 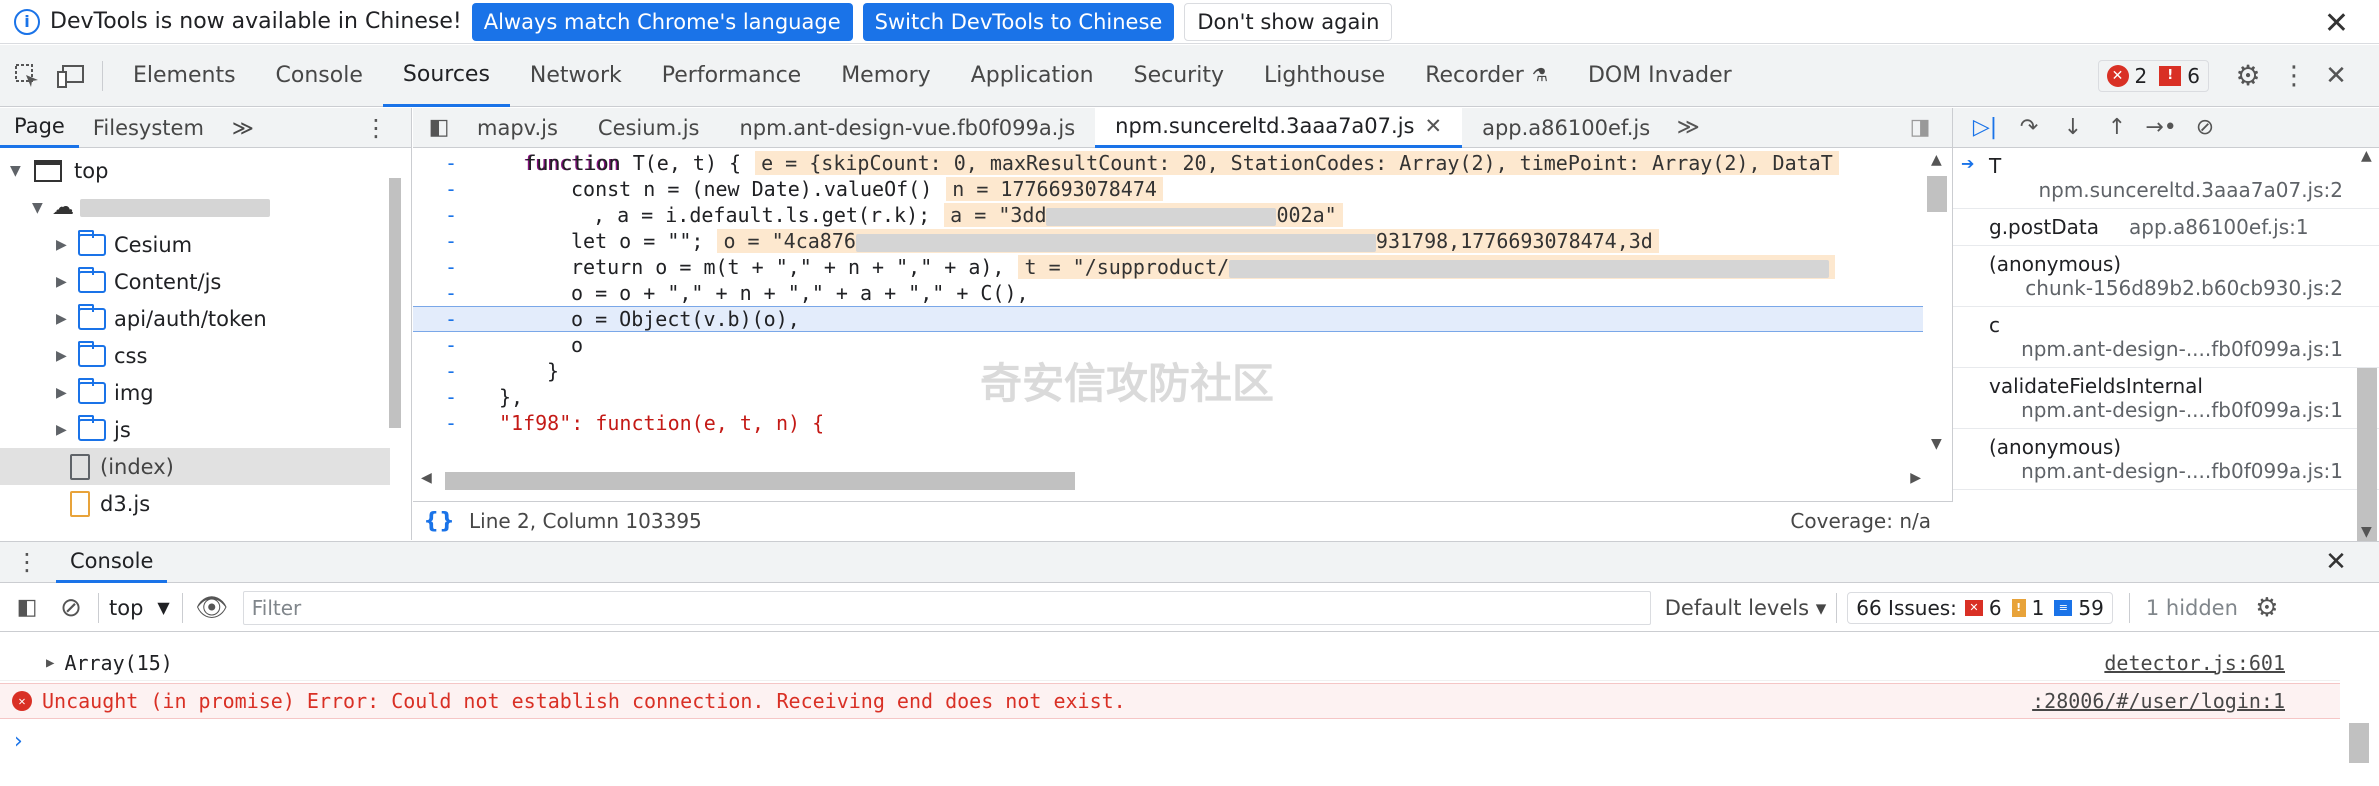 I want to click on inspect-element-icon, so click(x=27, y=76).